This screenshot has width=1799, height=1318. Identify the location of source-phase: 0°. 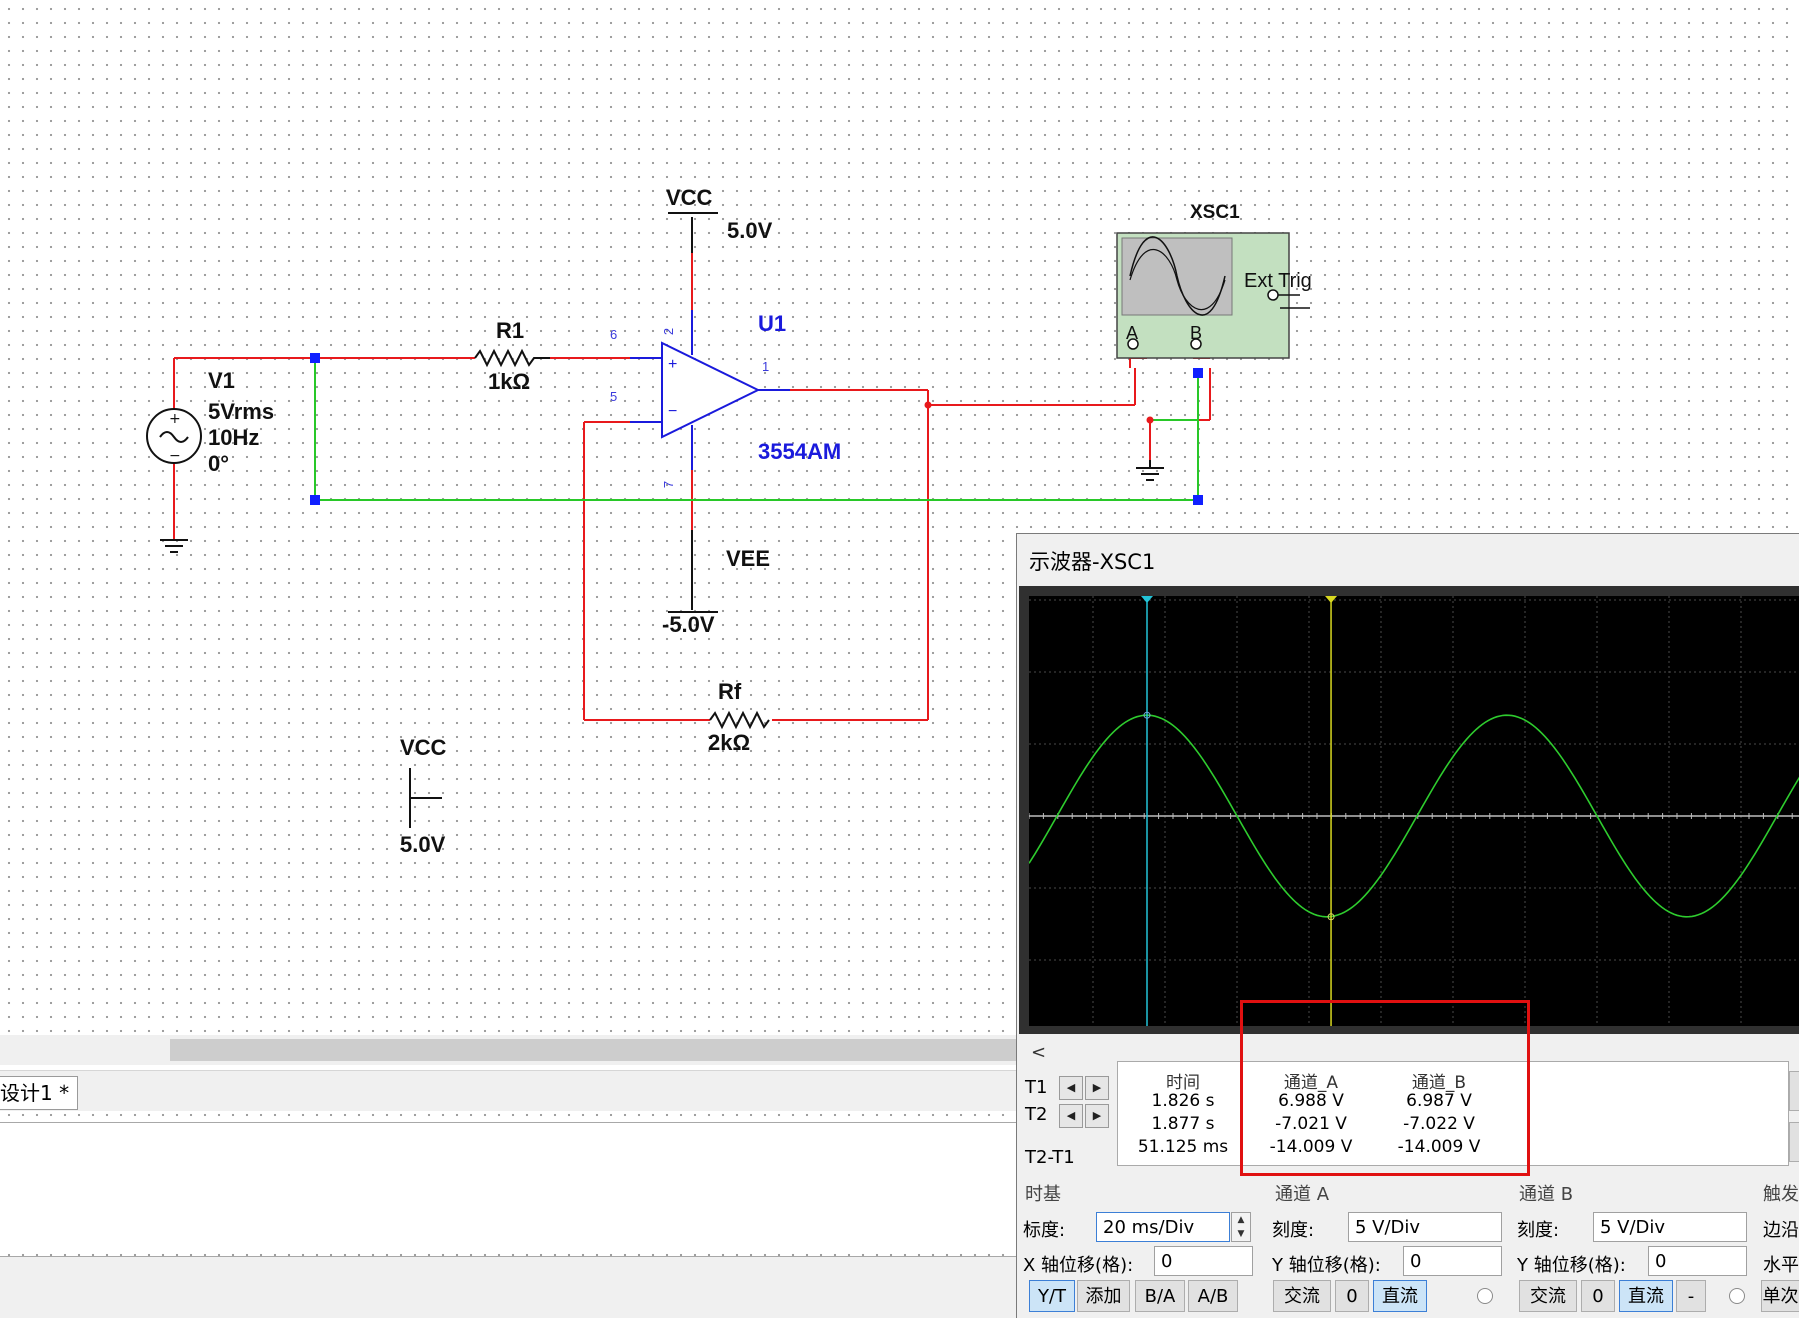
(219, 463).